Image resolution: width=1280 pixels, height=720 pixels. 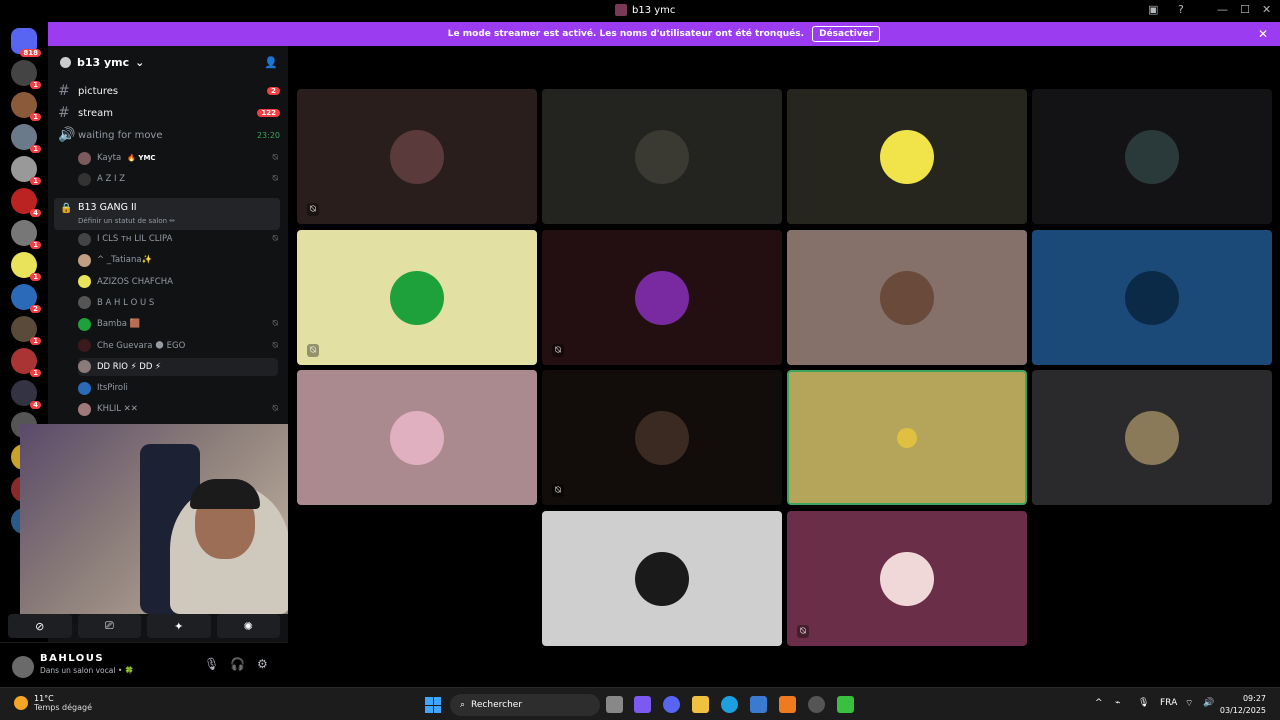 I want to click on channel-label: B13 GANG II, so click(x=107, y=207).